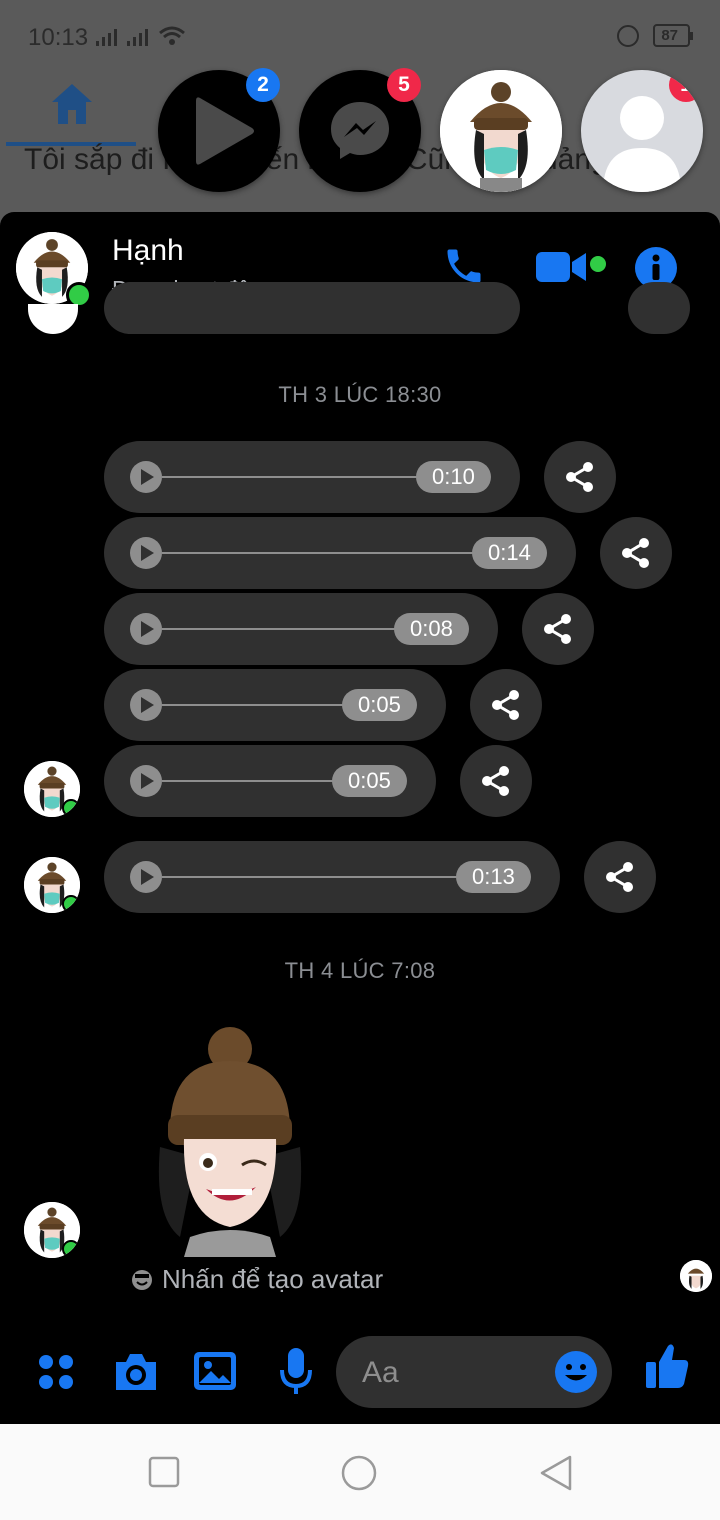 This screenshot has width=720, height=1520. I want to click on avatar-face-icon, so click(142, 1279).